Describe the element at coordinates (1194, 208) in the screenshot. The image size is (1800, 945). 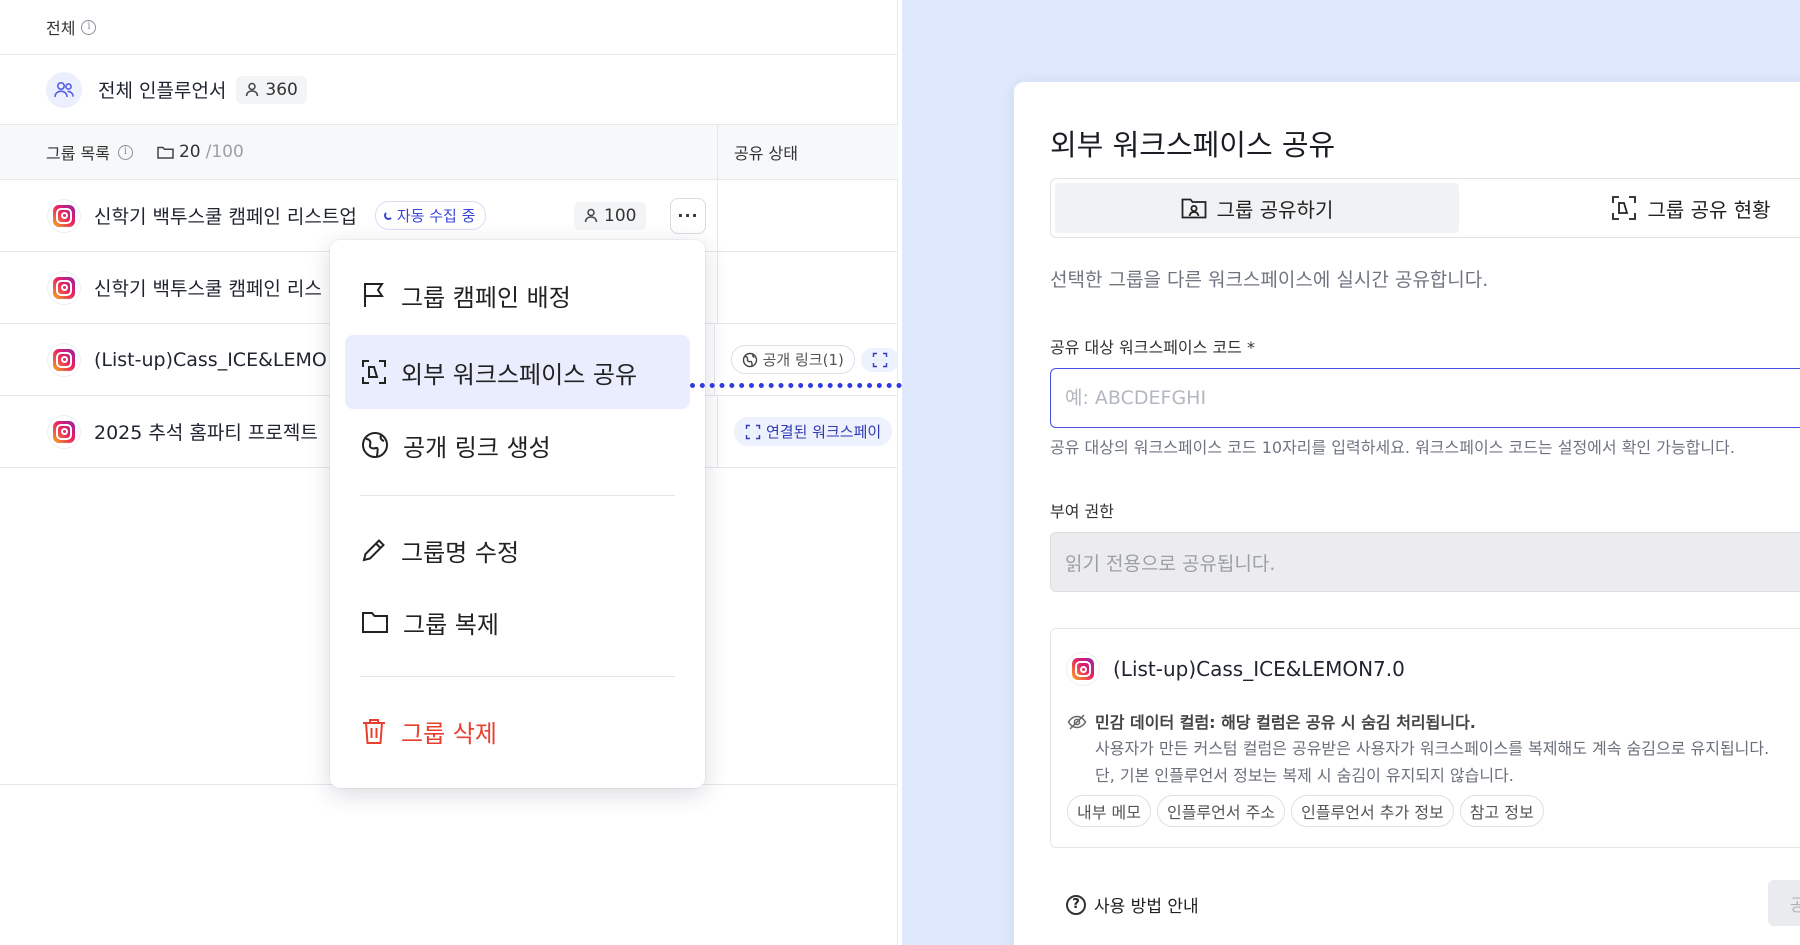
I see `folder-person-icon` at that location.